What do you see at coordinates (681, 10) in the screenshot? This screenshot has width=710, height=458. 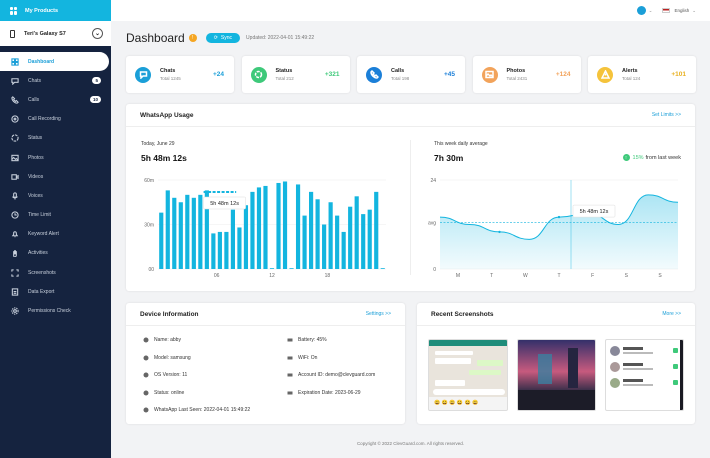 I see `language-selector: English` at bounding box center [681, 10].